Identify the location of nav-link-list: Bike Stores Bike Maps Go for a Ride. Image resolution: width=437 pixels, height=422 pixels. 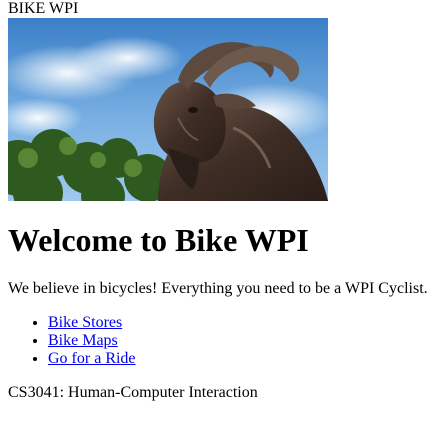
(218, 341).